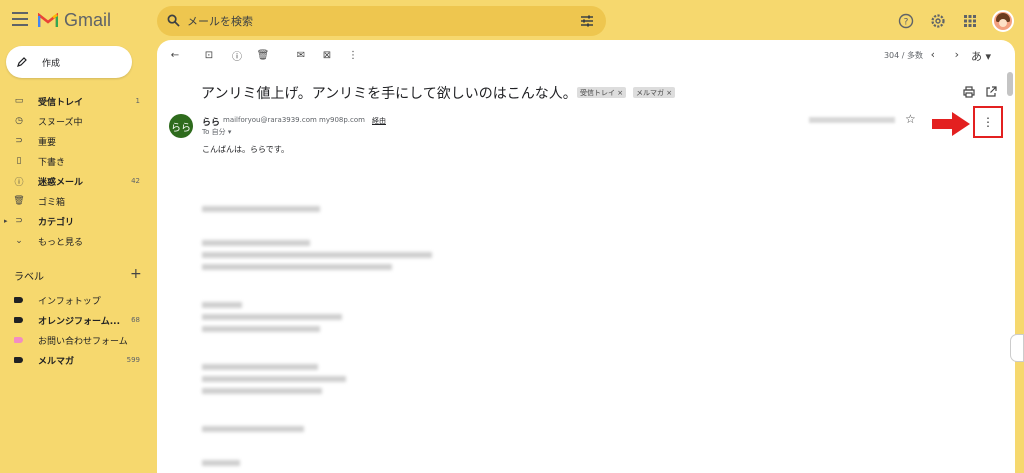 This screenshot has height=473, width=1024. I want to click on main-menu-icon, so click(20, 19).